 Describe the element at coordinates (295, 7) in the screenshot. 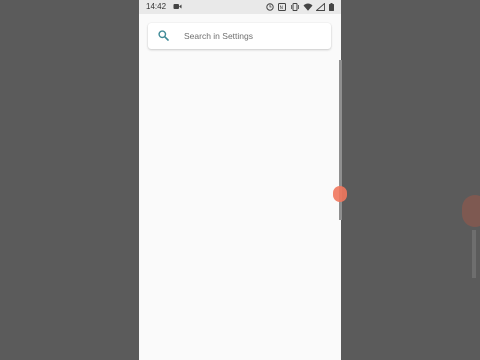

I see `vibrate-icon` at that location.